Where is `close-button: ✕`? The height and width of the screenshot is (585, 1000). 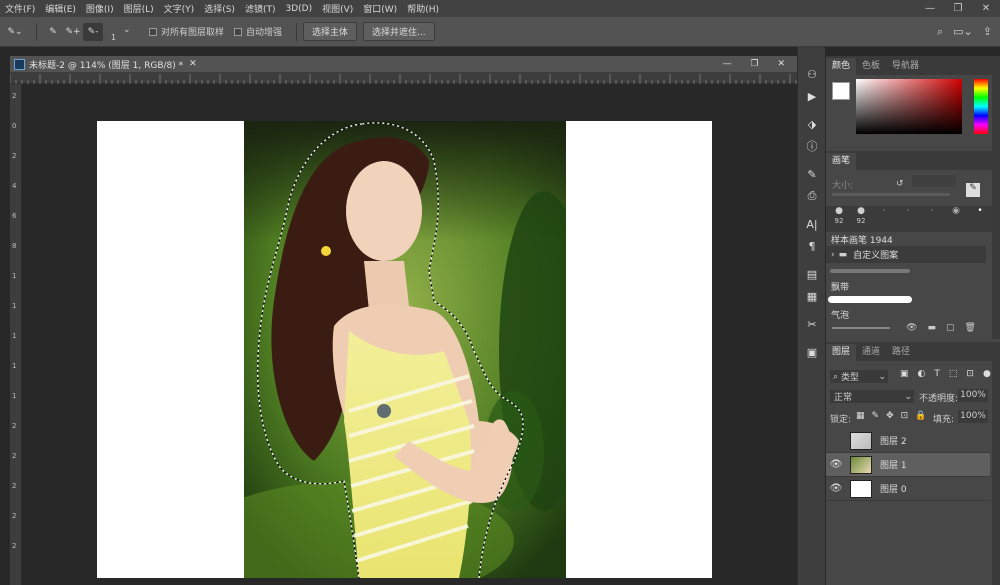
close-button: ✕ is located at coordinates (986, 8).